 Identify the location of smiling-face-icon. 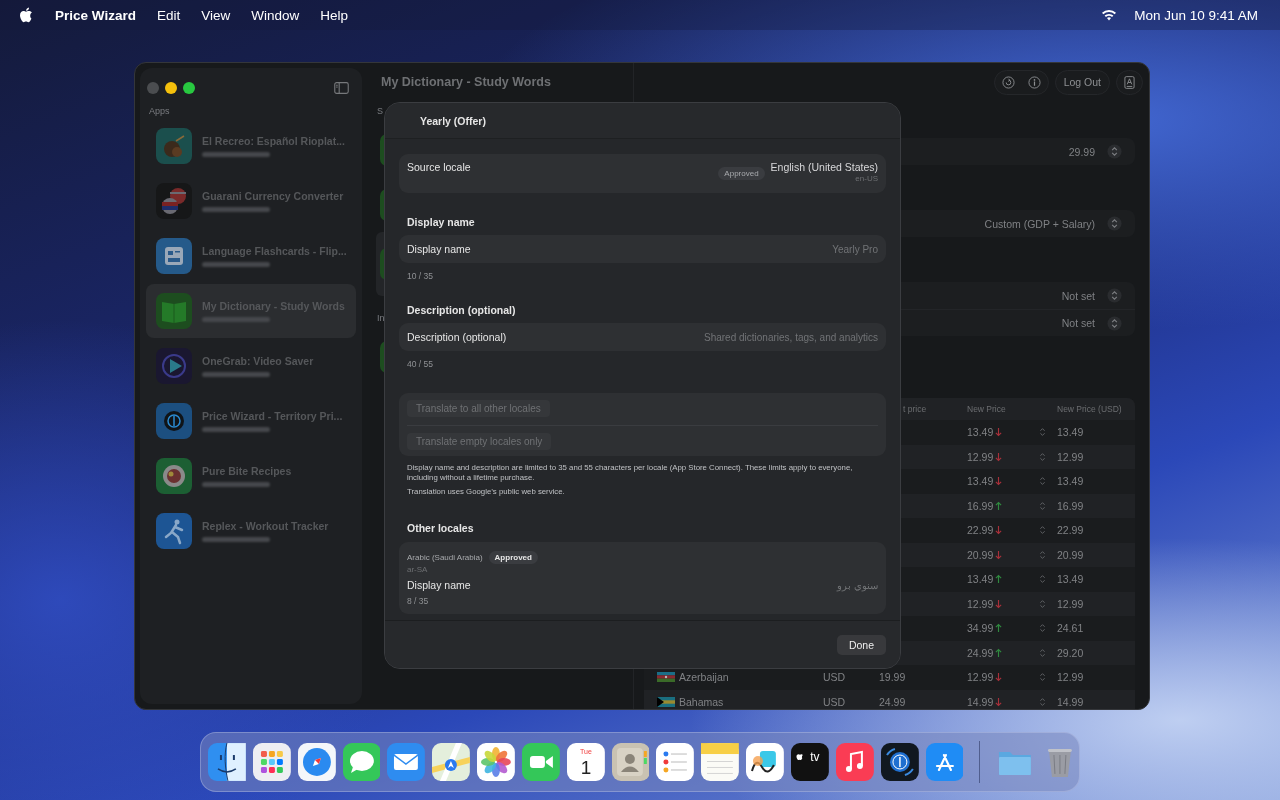
(227, 762).